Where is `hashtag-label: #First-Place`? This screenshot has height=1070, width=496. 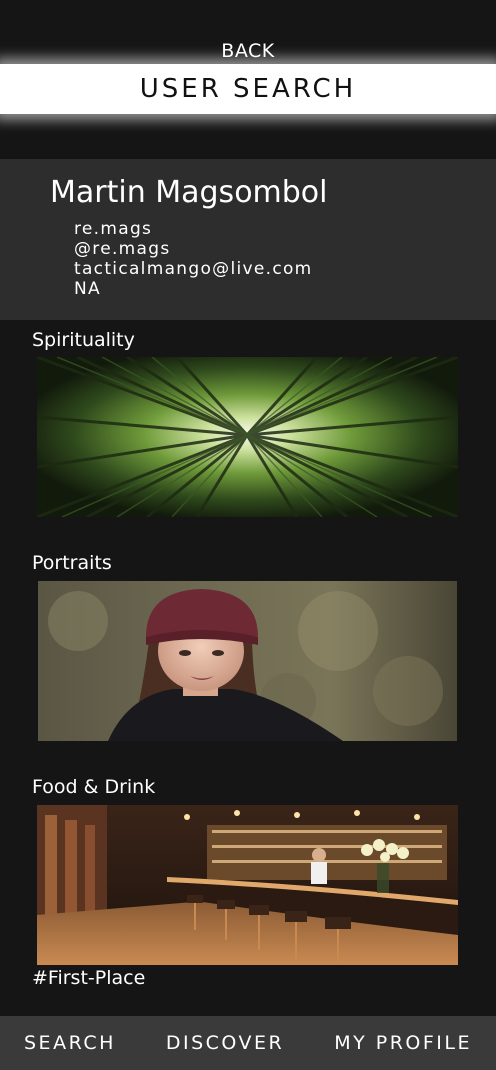
hashtag-label: #First-Place is located at coordinates (88, 978).